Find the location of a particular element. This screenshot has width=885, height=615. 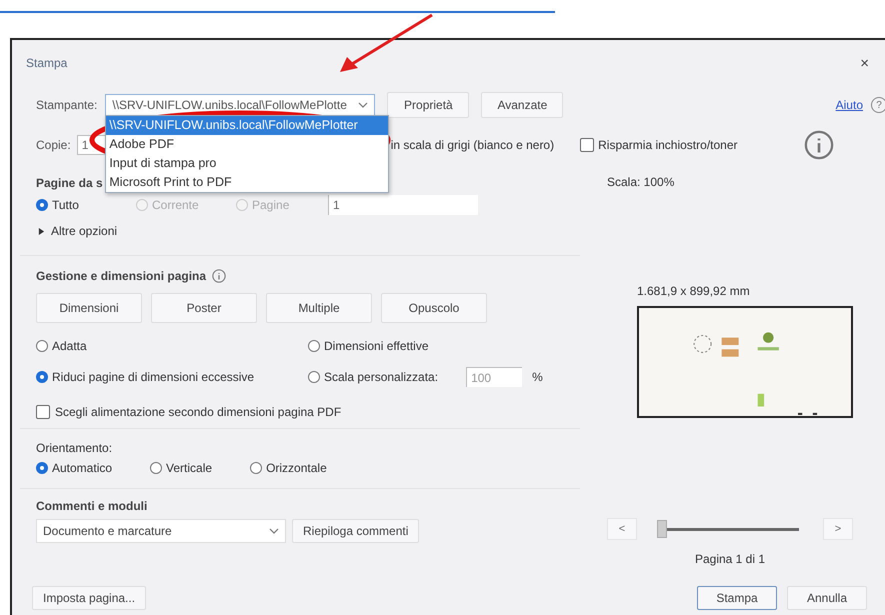

radio-label: Adatta is located at coordinates (69, 346).